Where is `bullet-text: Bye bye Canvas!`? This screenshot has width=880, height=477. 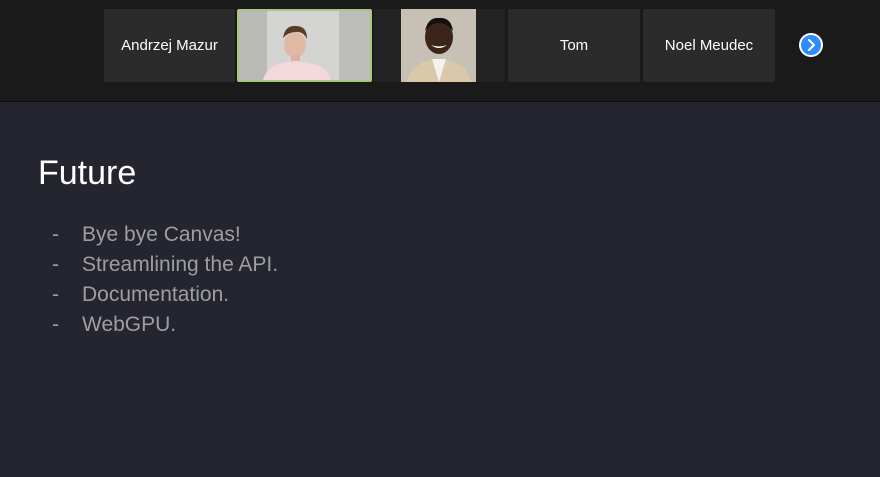
bullet-text: Bye bye Canvas! is located at coordinates (161, 234).